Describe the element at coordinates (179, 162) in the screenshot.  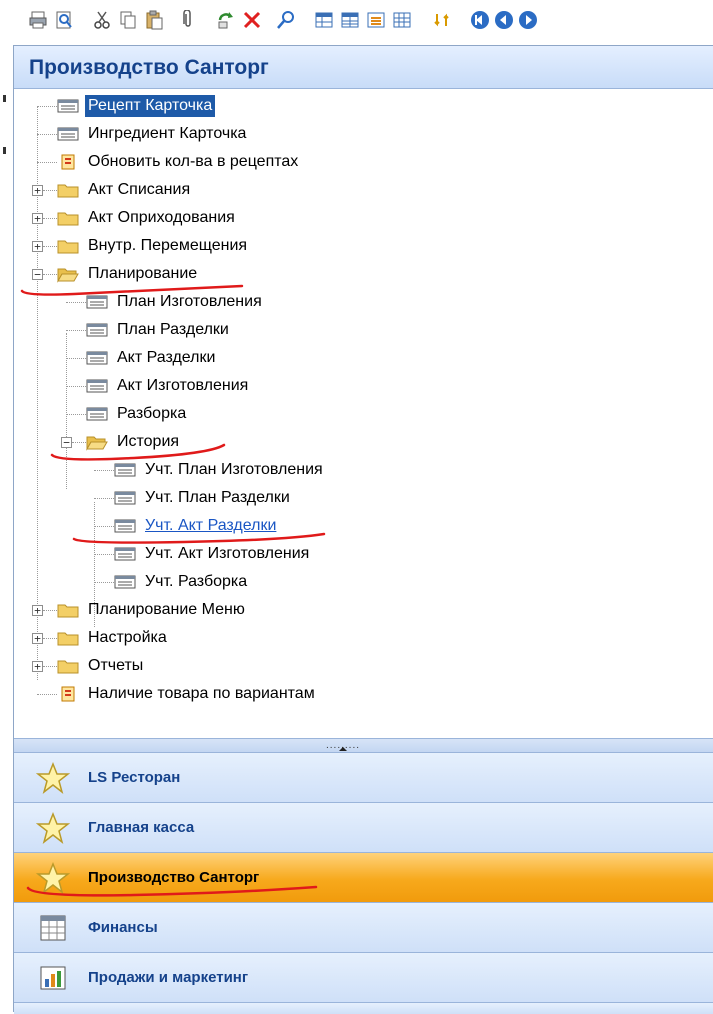
I see `tree-item-update-quantities: Обновить кол-ва в рецептах` at that location.